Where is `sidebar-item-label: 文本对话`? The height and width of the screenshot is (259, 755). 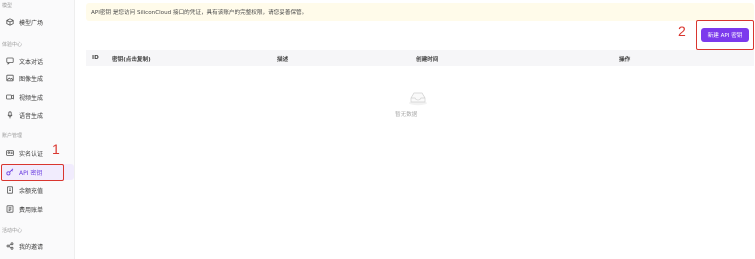
sidebar-item-label: 文本对话 is located at coordinates (31, 62).